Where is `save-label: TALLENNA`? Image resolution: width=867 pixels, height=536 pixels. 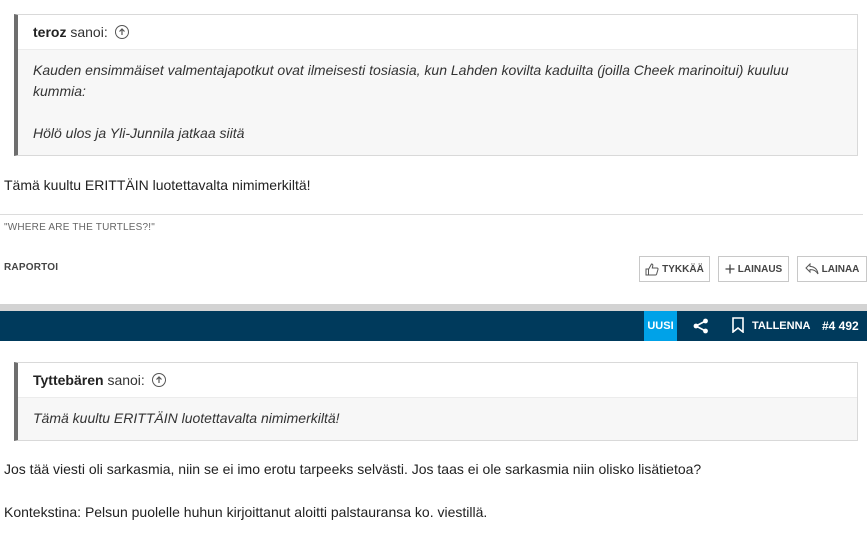 save-label: TALLENNA is located at coordinates (781, 326).